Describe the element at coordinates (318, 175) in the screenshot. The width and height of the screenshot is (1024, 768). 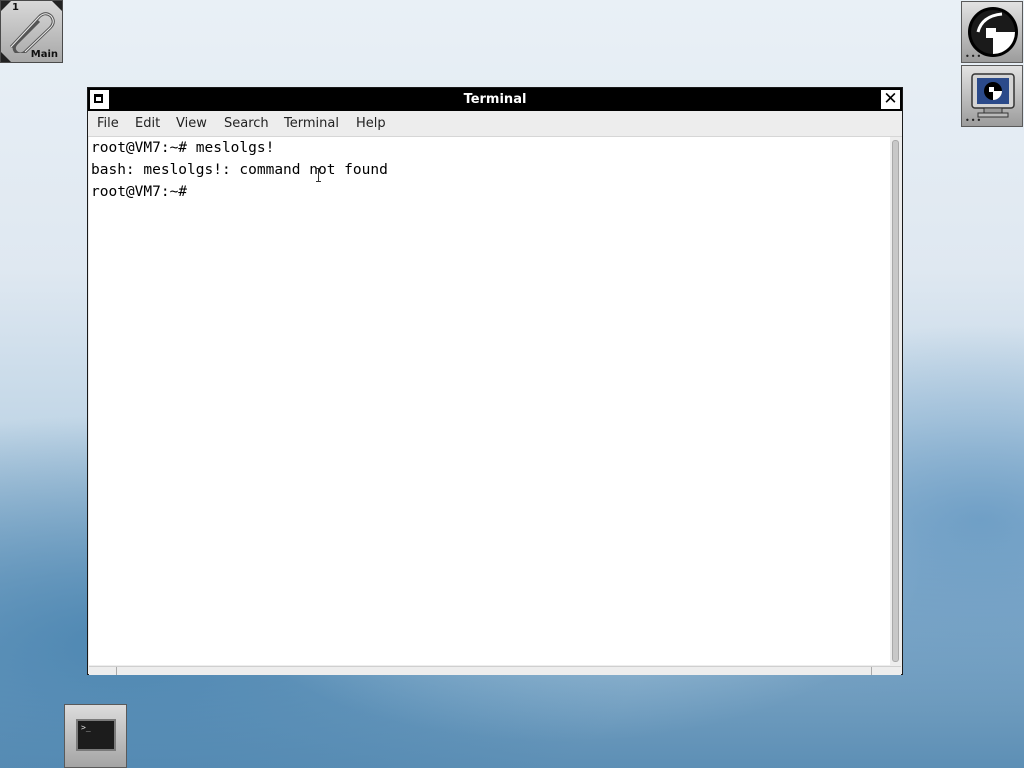
I see `text-cursor-icon` at that location.